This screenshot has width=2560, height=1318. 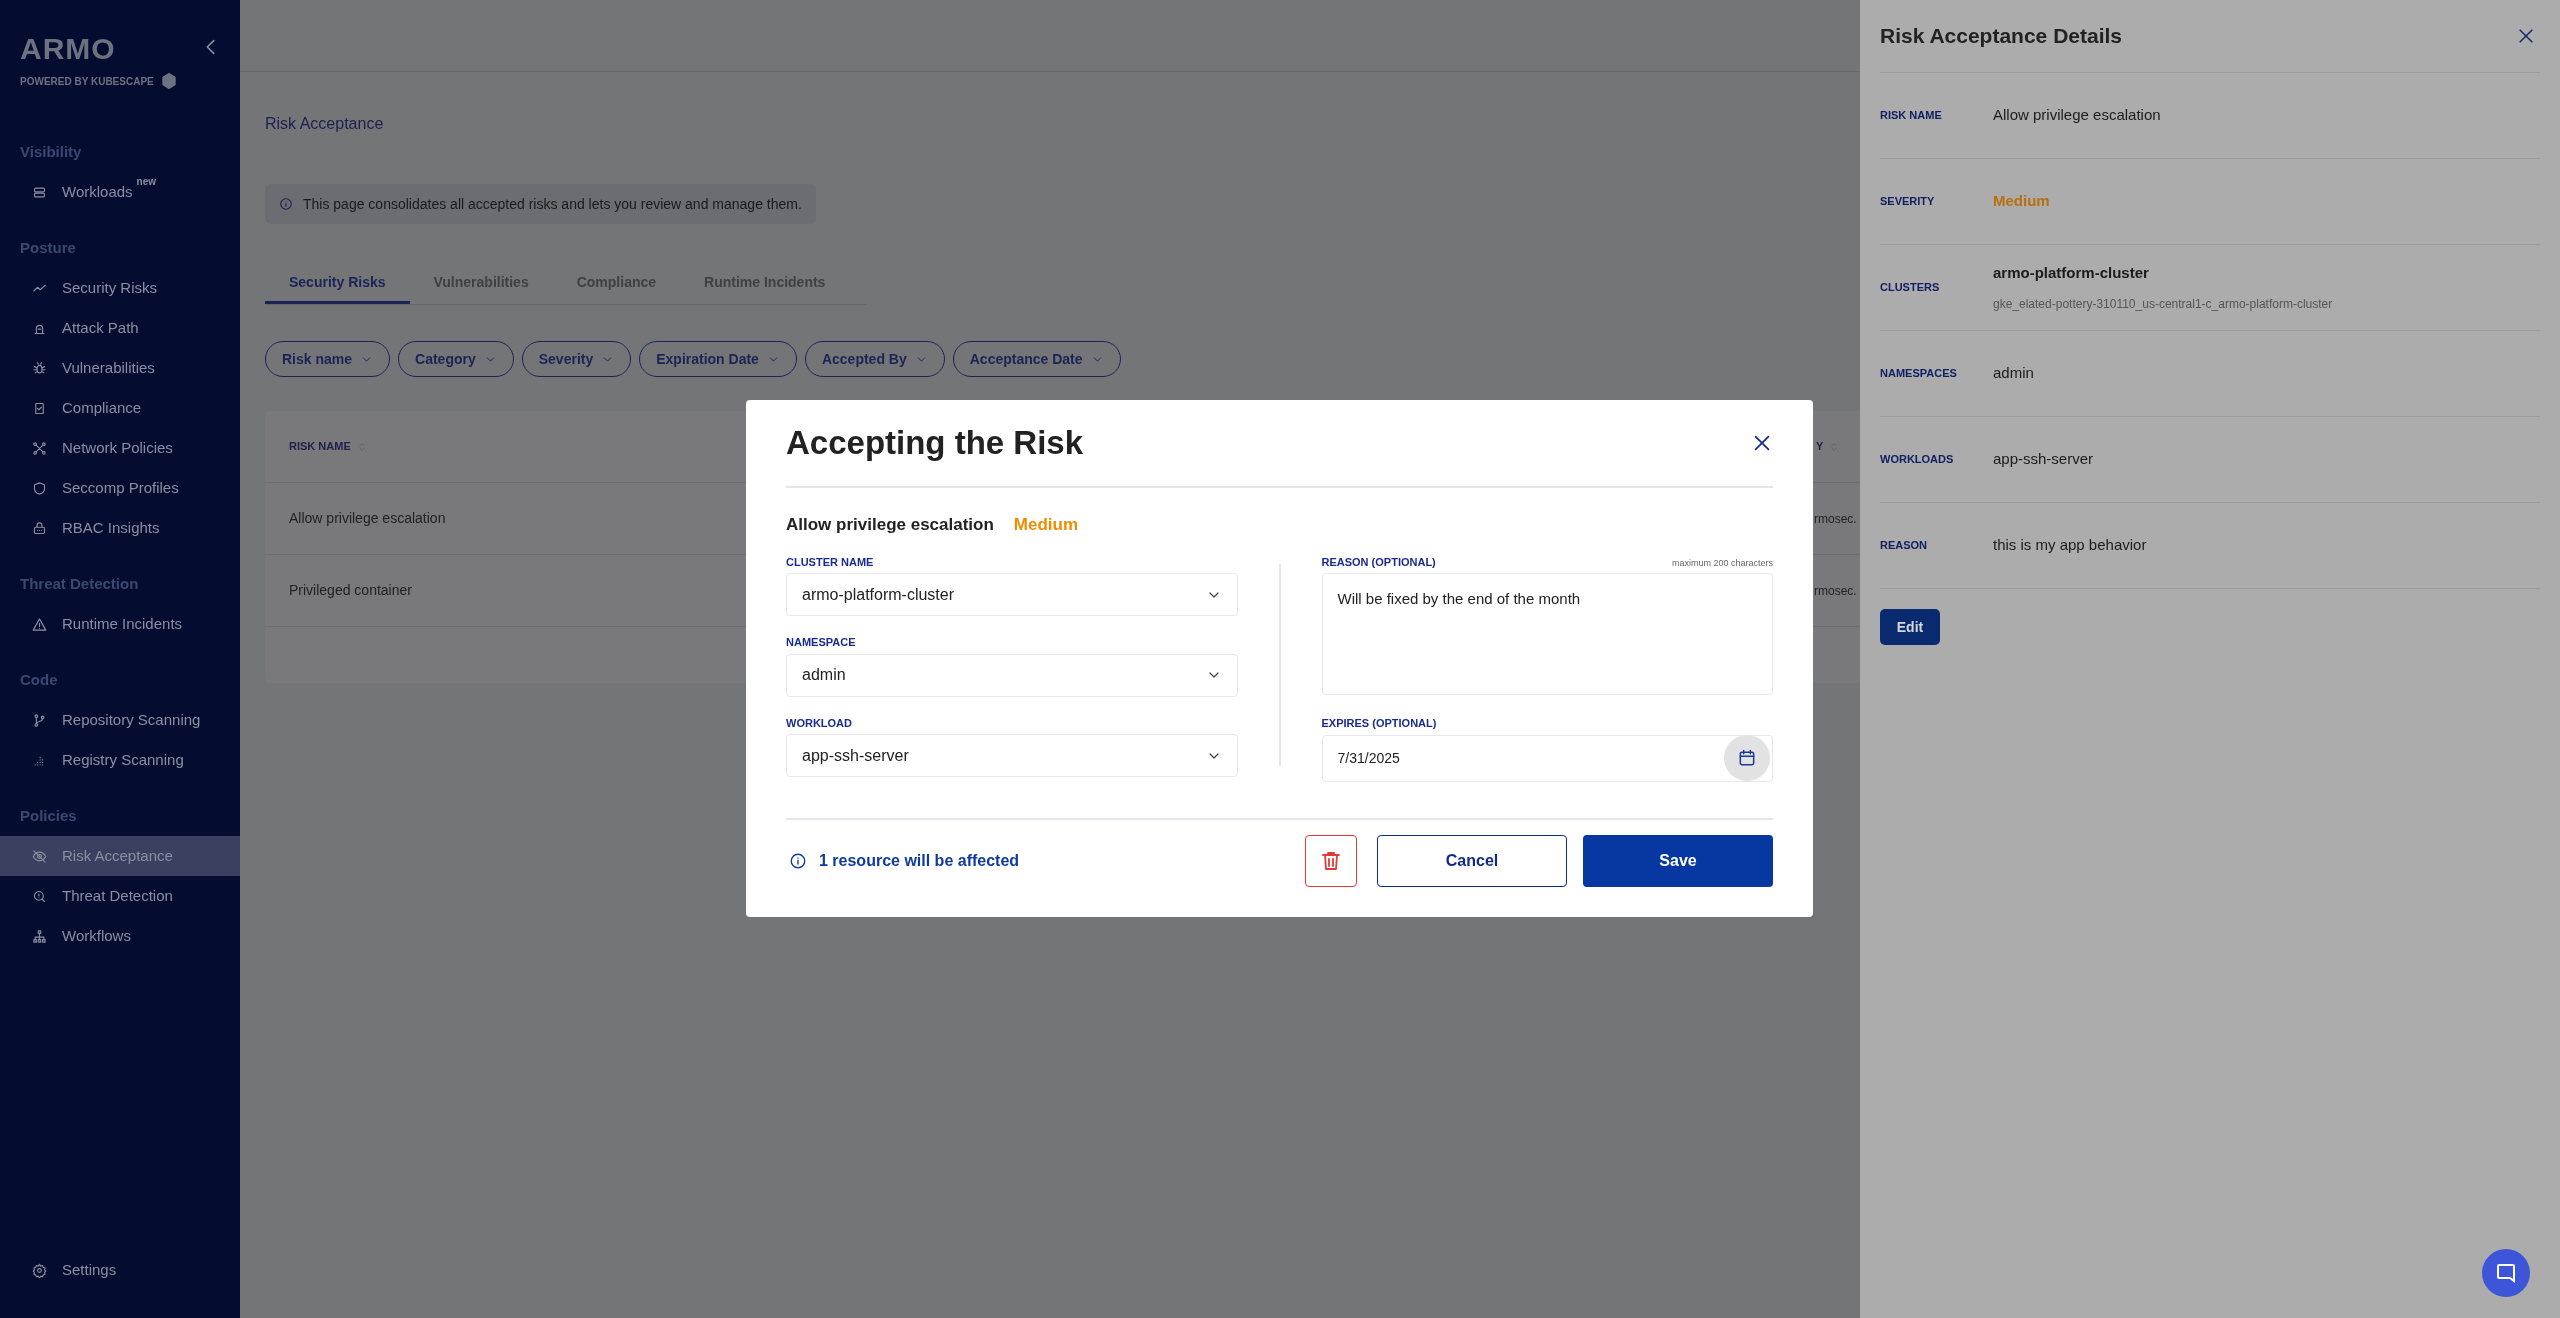 What do you see at coordinates (120, 368) in the screenshot?
I see `sidebar-item: Vulnerabilities` at bounding box center [120, 368].